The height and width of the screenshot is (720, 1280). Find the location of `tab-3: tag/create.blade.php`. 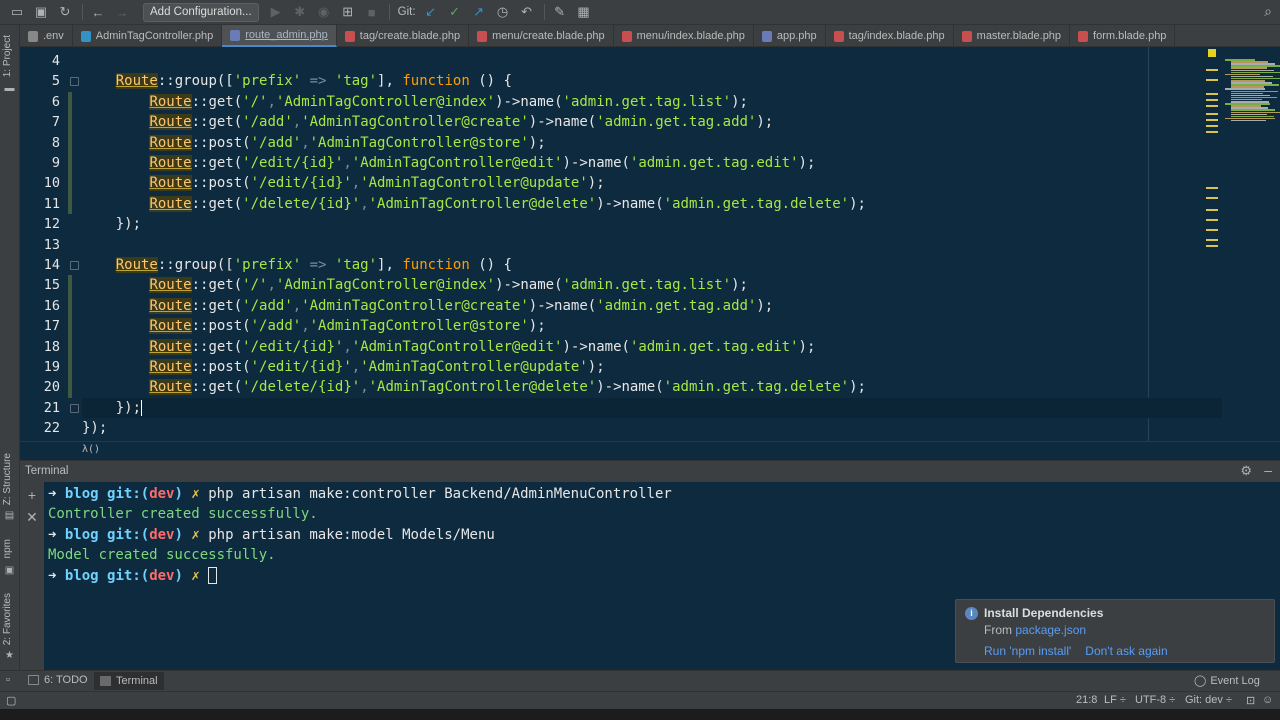

tab-3: tag/create.blade.php is located at coordinates (403, 36).